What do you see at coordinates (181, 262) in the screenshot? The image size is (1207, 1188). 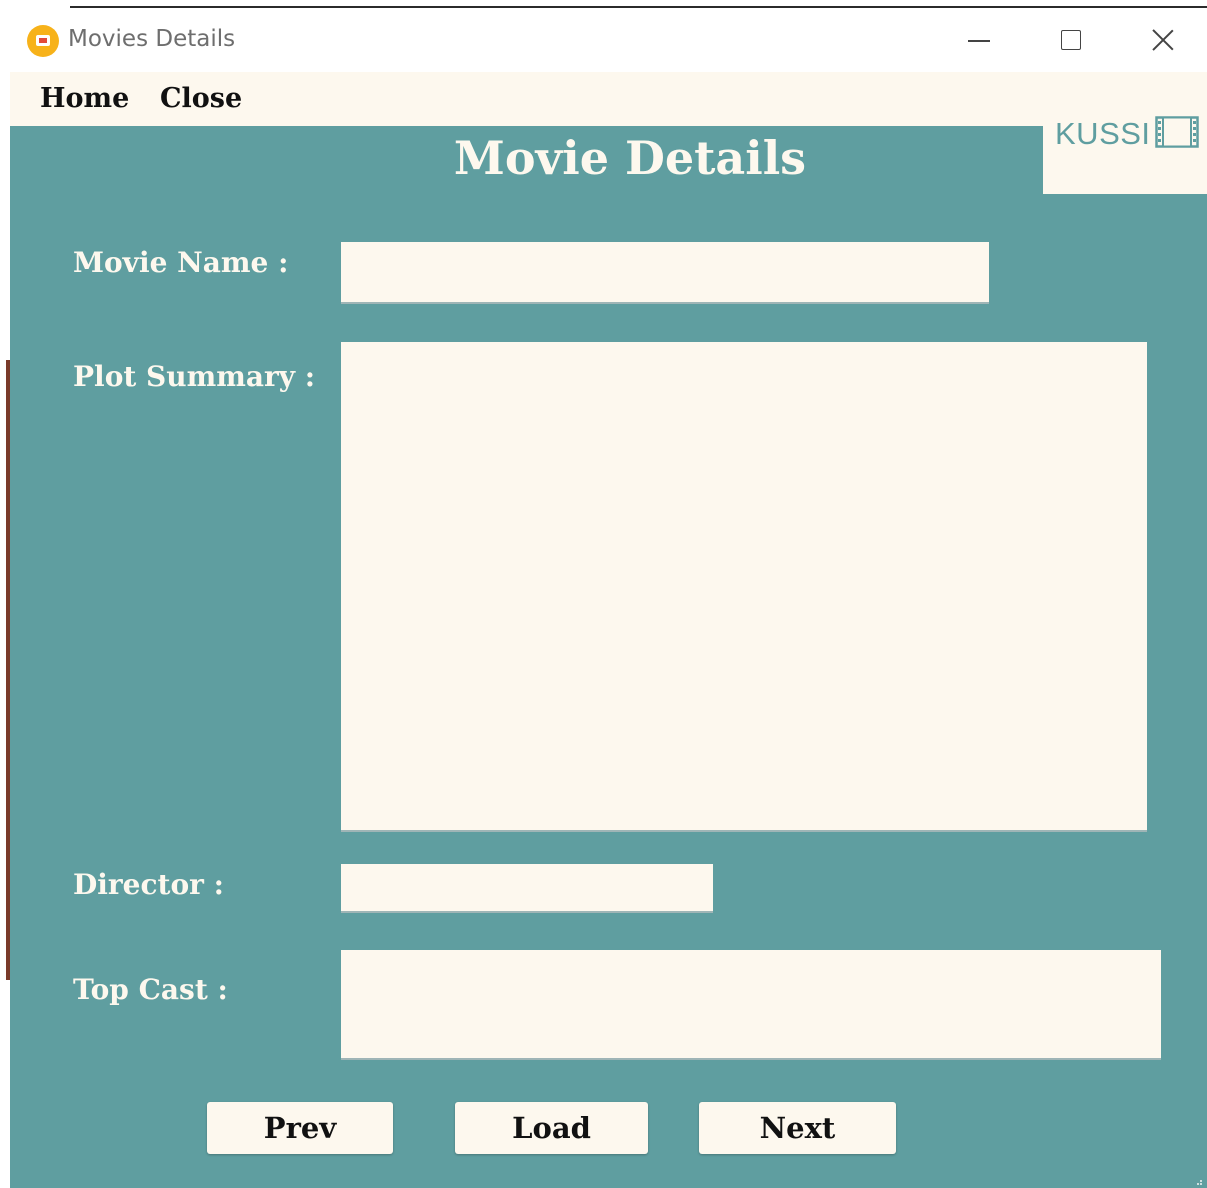 I see `movie-name-label: Movie Name :` at bounding box center [181, 262].